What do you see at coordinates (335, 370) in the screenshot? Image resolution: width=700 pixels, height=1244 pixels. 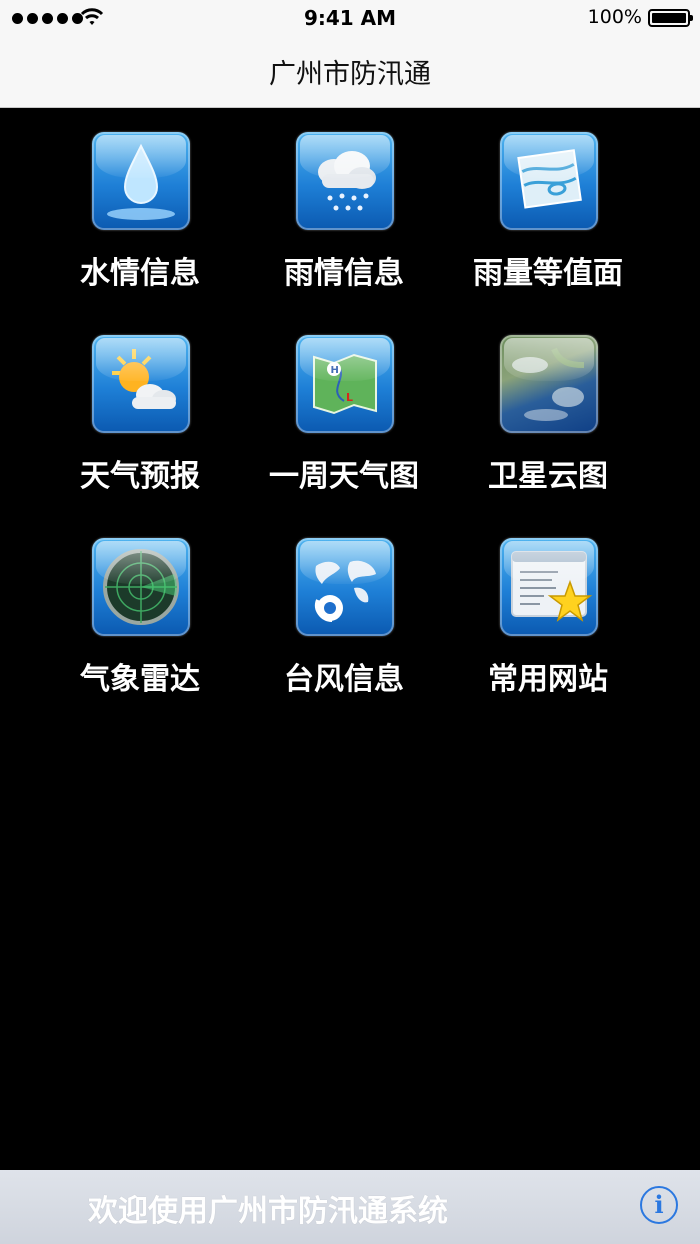 I see `svg-text: H` at bounding box center [335, 370].